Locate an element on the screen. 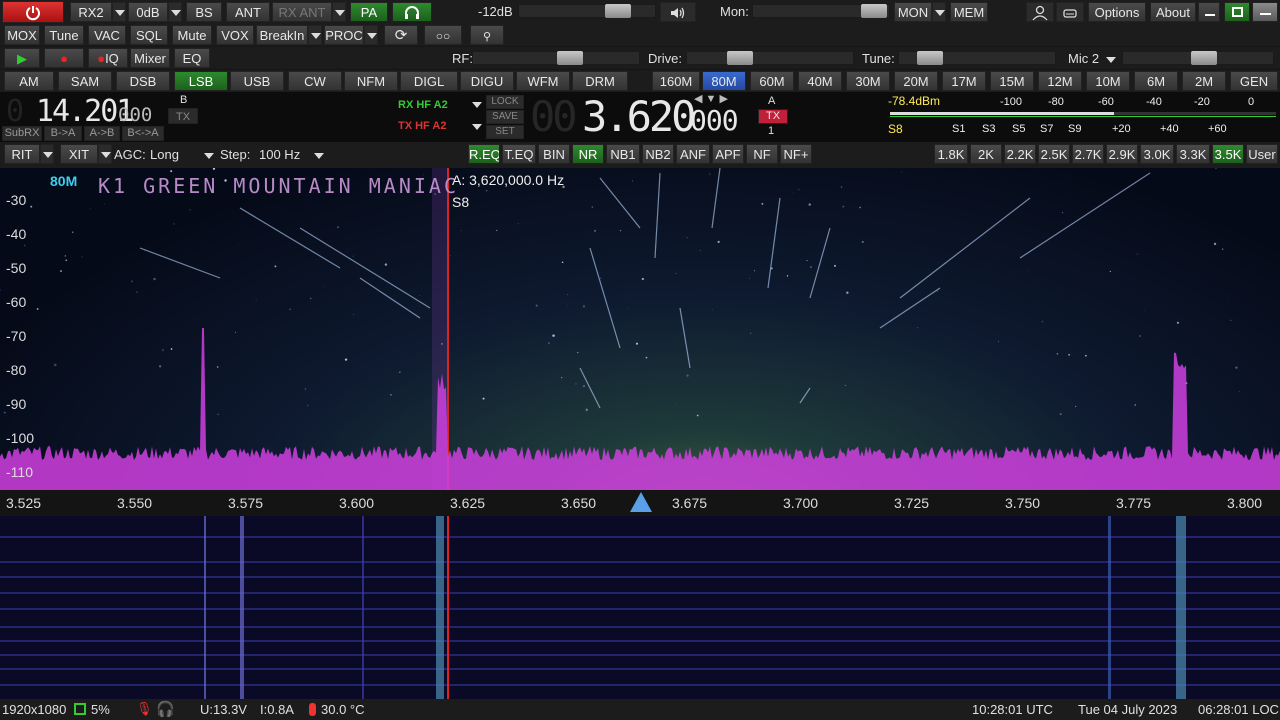 The width and height of the screenshot is (1280, 720). band-15m: 15M is located at coordinates (1012, 81).